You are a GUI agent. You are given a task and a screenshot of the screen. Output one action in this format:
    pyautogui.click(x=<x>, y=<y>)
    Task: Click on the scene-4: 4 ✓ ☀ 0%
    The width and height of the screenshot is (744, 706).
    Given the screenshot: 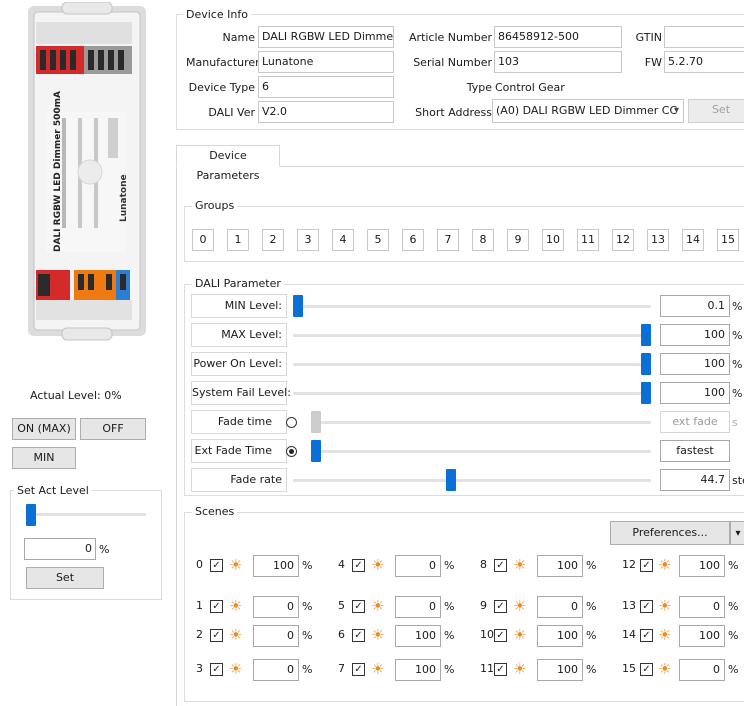 What is the action you would take?
    pyautogui.click(x=403, y=566)
    